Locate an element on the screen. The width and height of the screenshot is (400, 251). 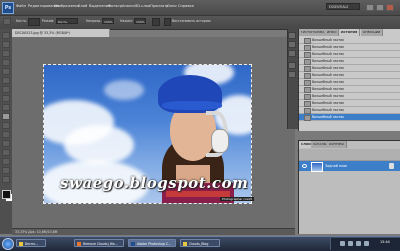
menu-filter: Фильтр is located at coordinates (115, 6).